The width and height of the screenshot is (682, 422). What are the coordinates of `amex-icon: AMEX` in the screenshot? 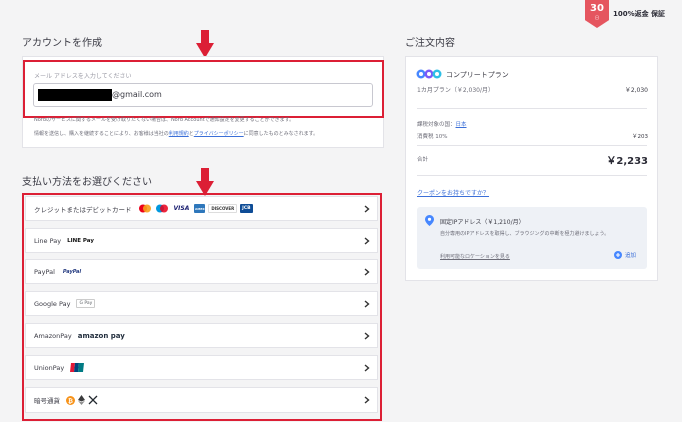 It's located at (200, 208).